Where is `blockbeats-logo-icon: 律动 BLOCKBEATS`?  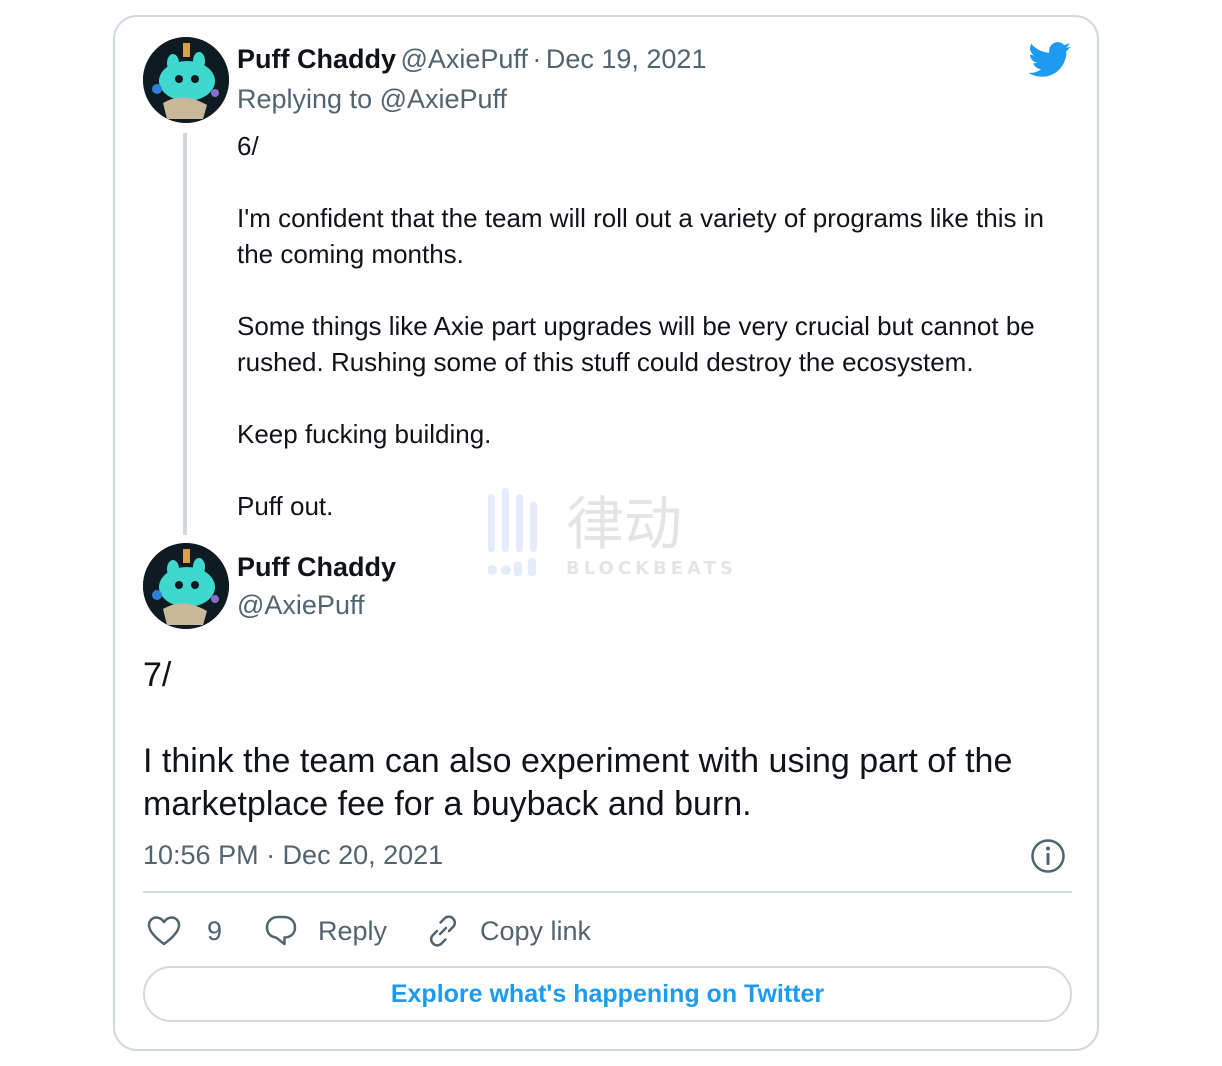
blockbeats-logo-icon: 律动 BLOCKBEATS is located at coordinates (612, 533).